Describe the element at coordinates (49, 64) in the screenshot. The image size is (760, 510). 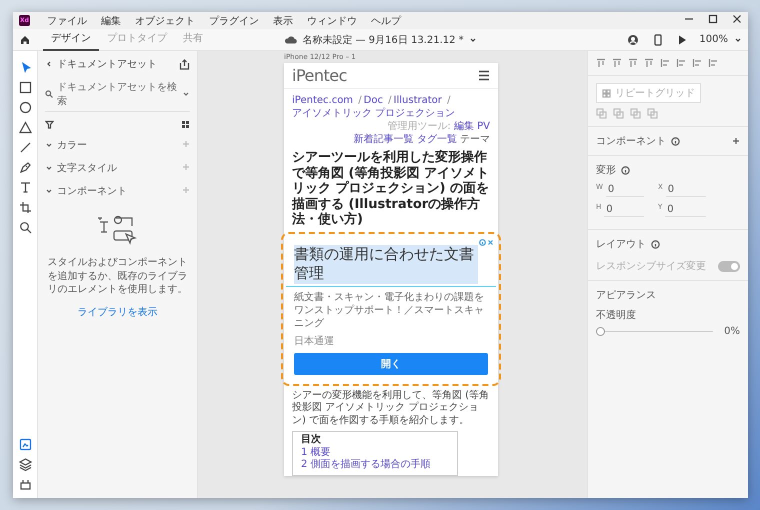
I see `back-icon` at that location.